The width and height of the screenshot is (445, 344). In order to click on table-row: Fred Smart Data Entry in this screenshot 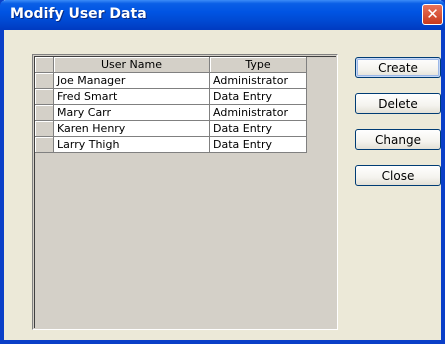, I will do `click(171, 96)`.